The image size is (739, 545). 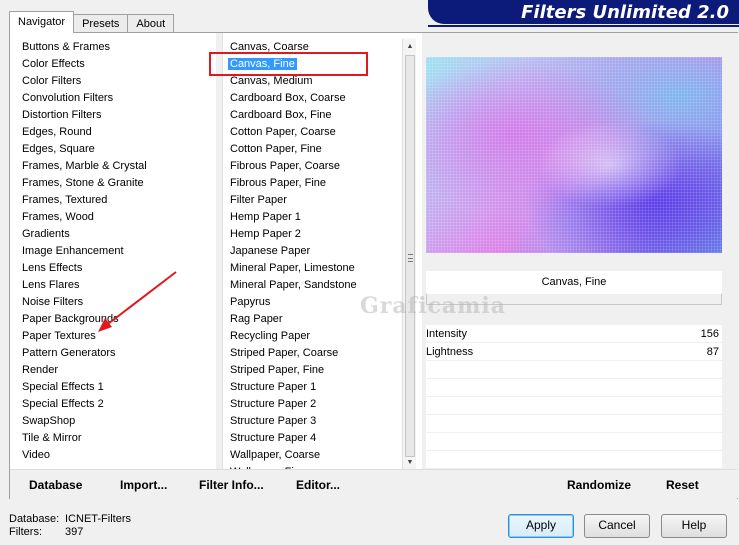 What do you see at coordinates (117, 166) in the screenshot?
I see `category-item-frames-marble-crystal: Frames, Marble & Crystal` at bounding box center [117, 166].